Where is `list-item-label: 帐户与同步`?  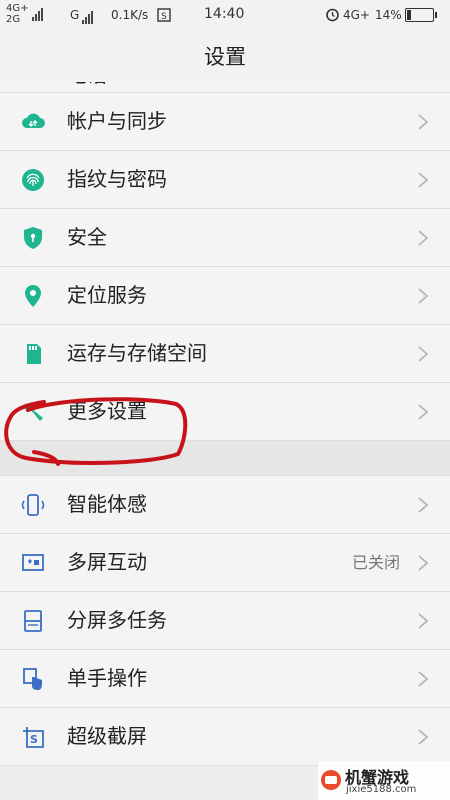
list-item-label: 帐户与同步 is located at coordinates (117, 121).